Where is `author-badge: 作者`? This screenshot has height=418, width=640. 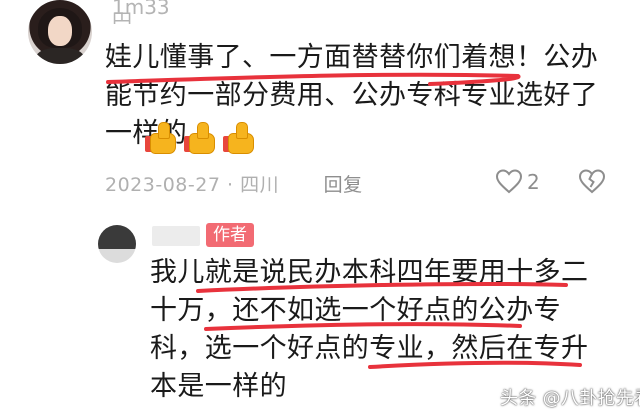 author-badge: 作者 is located at coordinates (230, 235).